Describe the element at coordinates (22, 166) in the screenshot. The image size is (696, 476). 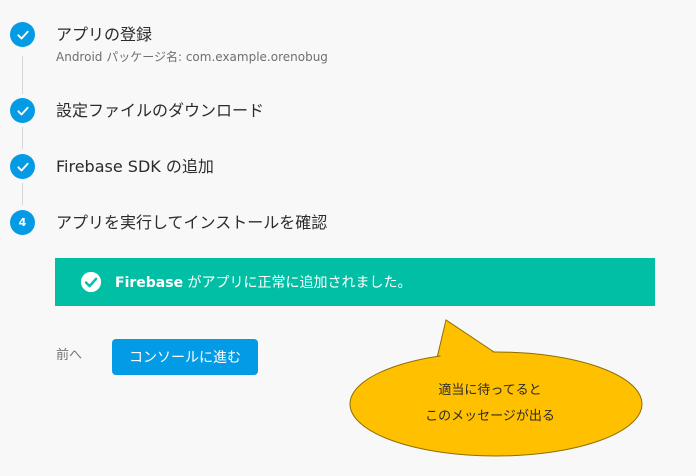
I see `step-3-done-icon` at that location.